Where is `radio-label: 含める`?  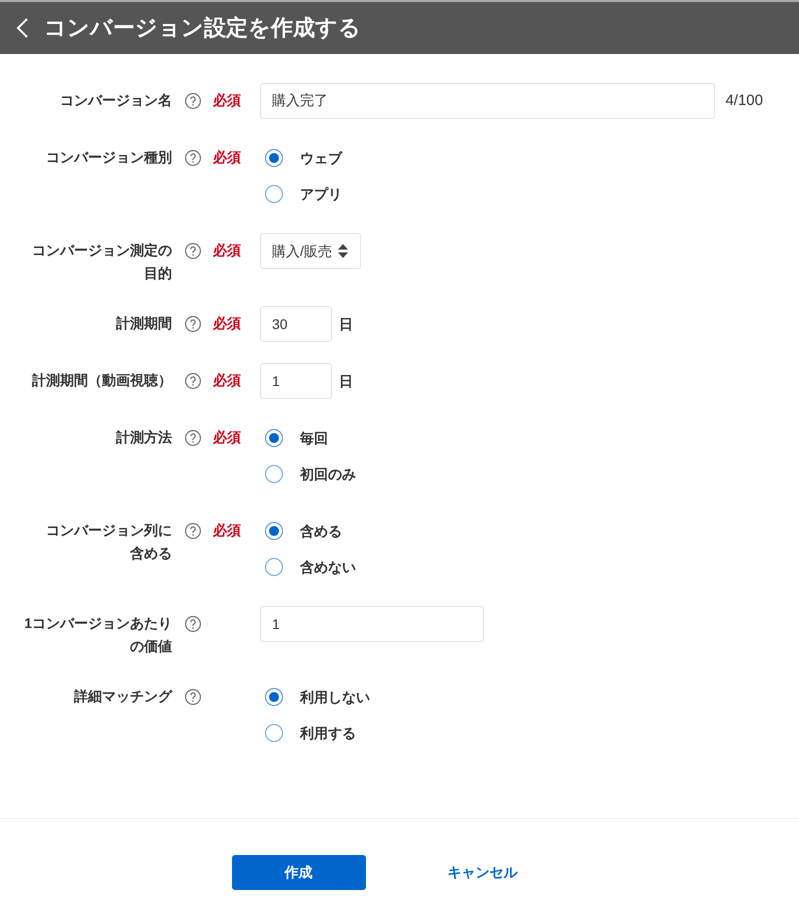 radio-label: 含める is located at coordinates (321, 531).